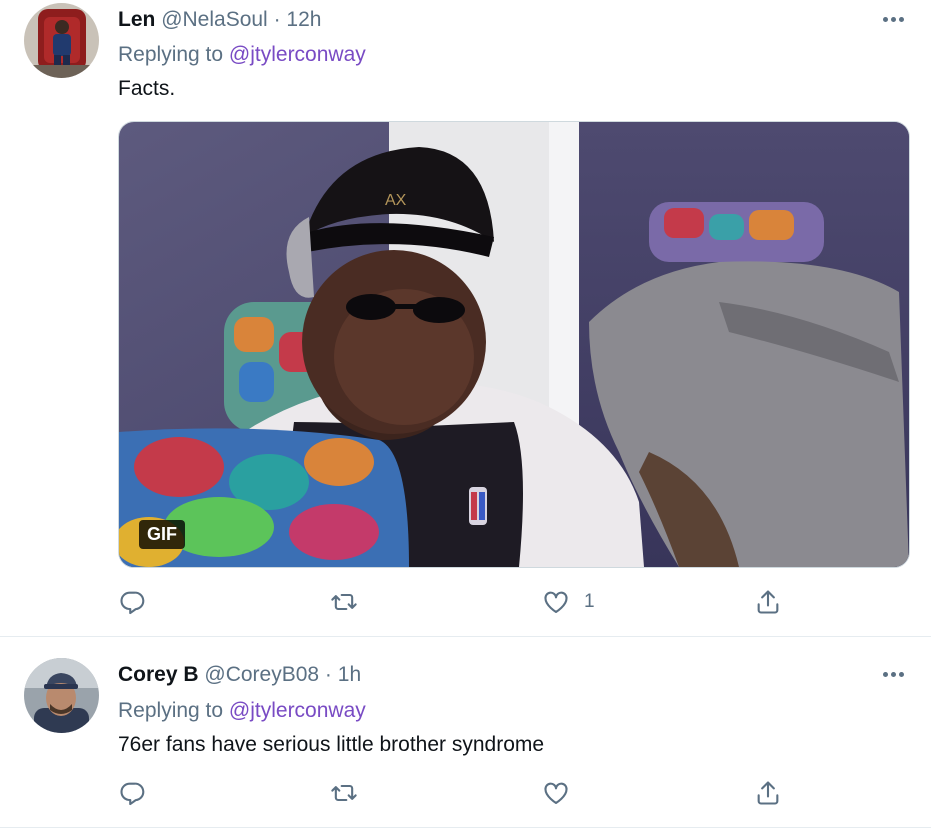  What do you see at coordinates (513, 793) in the screenshot?
I see `tweet-actions` at bounding box center [513, 793].